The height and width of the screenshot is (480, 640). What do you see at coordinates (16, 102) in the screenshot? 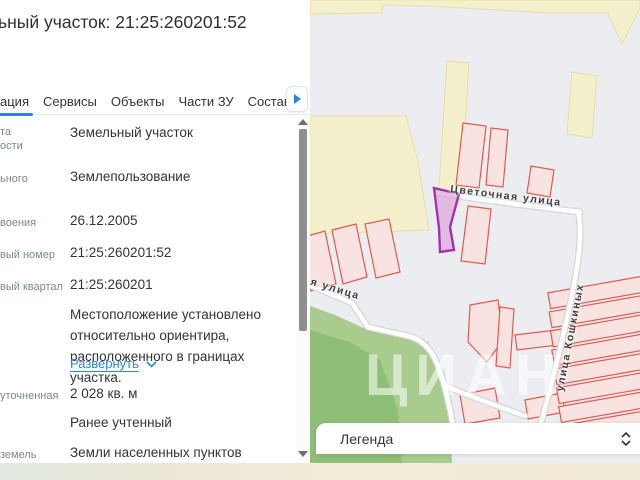
I see `tab-information: ация` at bounding box center [16, 102].